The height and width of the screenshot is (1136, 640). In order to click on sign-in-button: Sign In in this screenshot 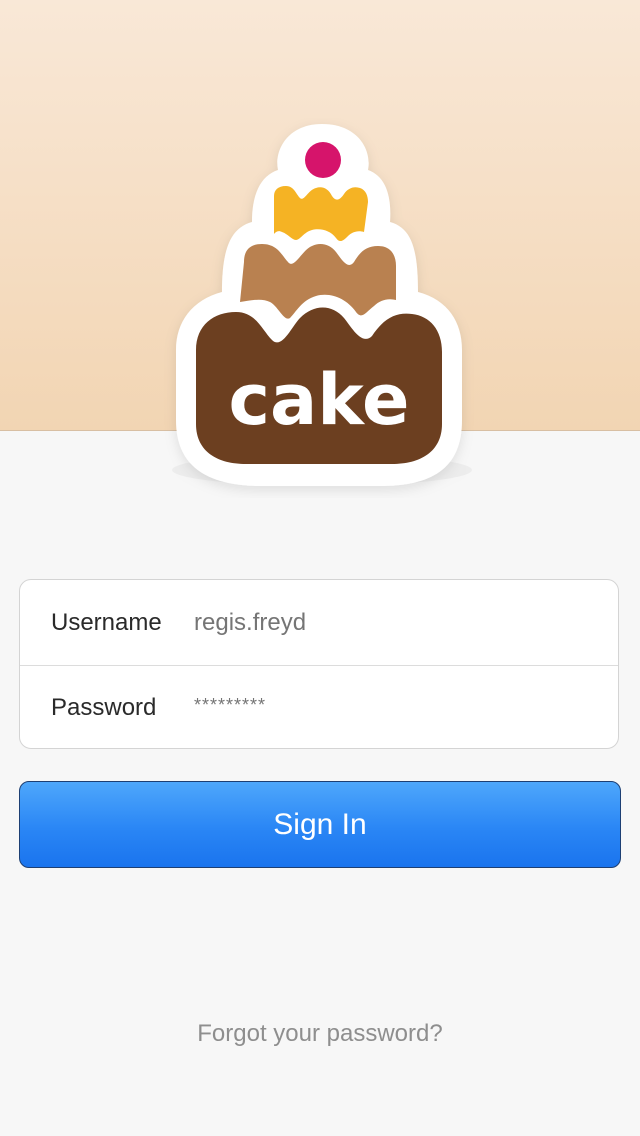, I will do `click(320, 824)`.